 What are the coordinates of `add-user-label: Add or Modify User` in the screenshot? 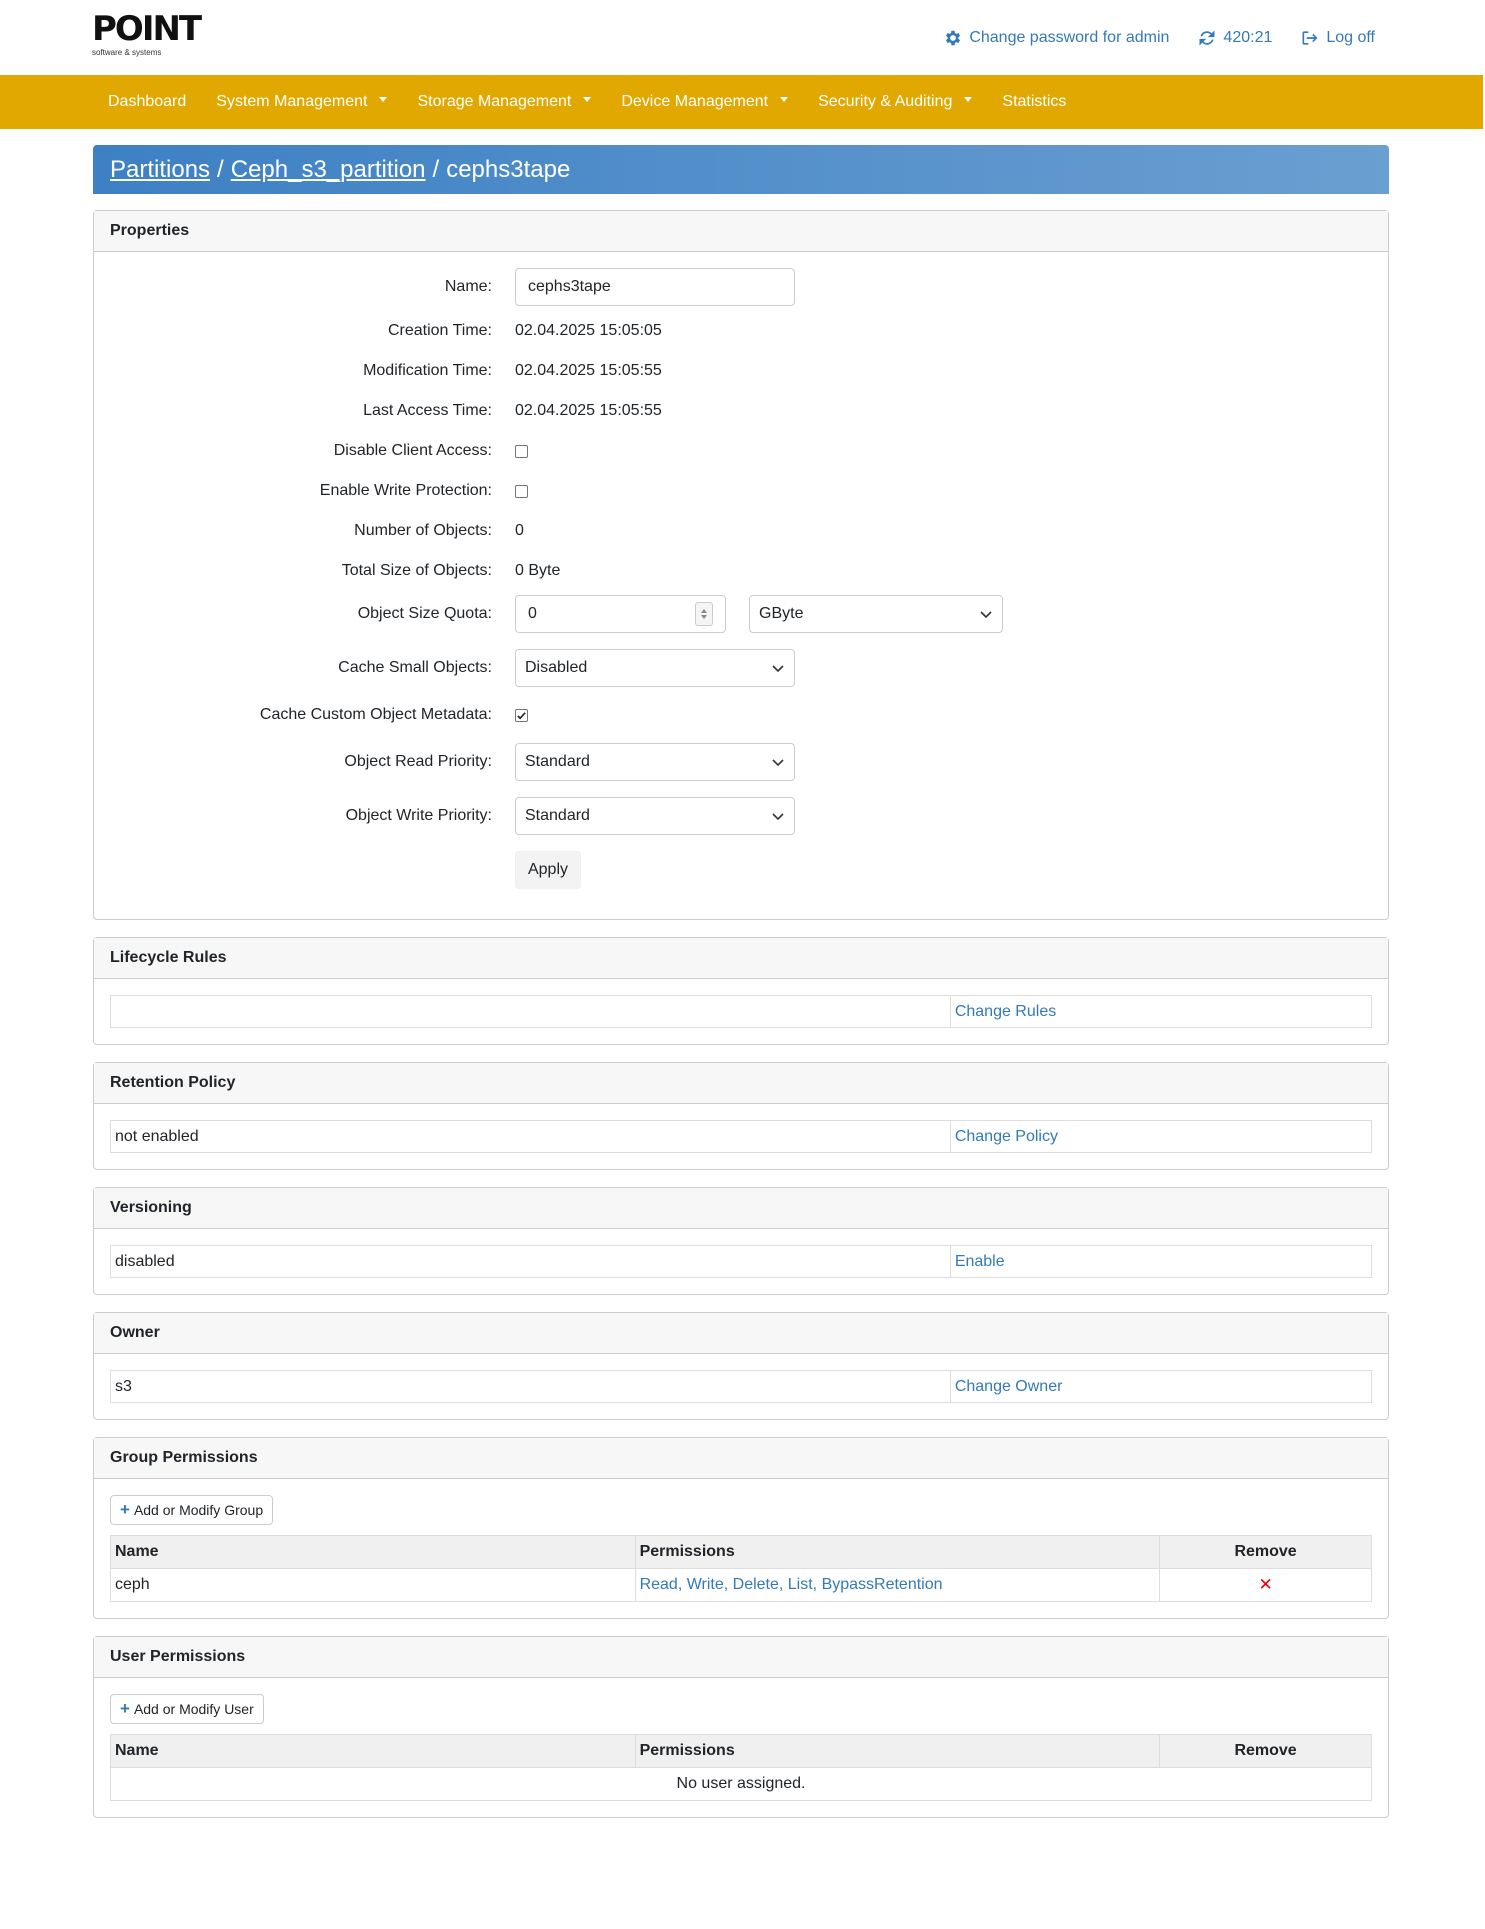 It's located at (193, 1709).